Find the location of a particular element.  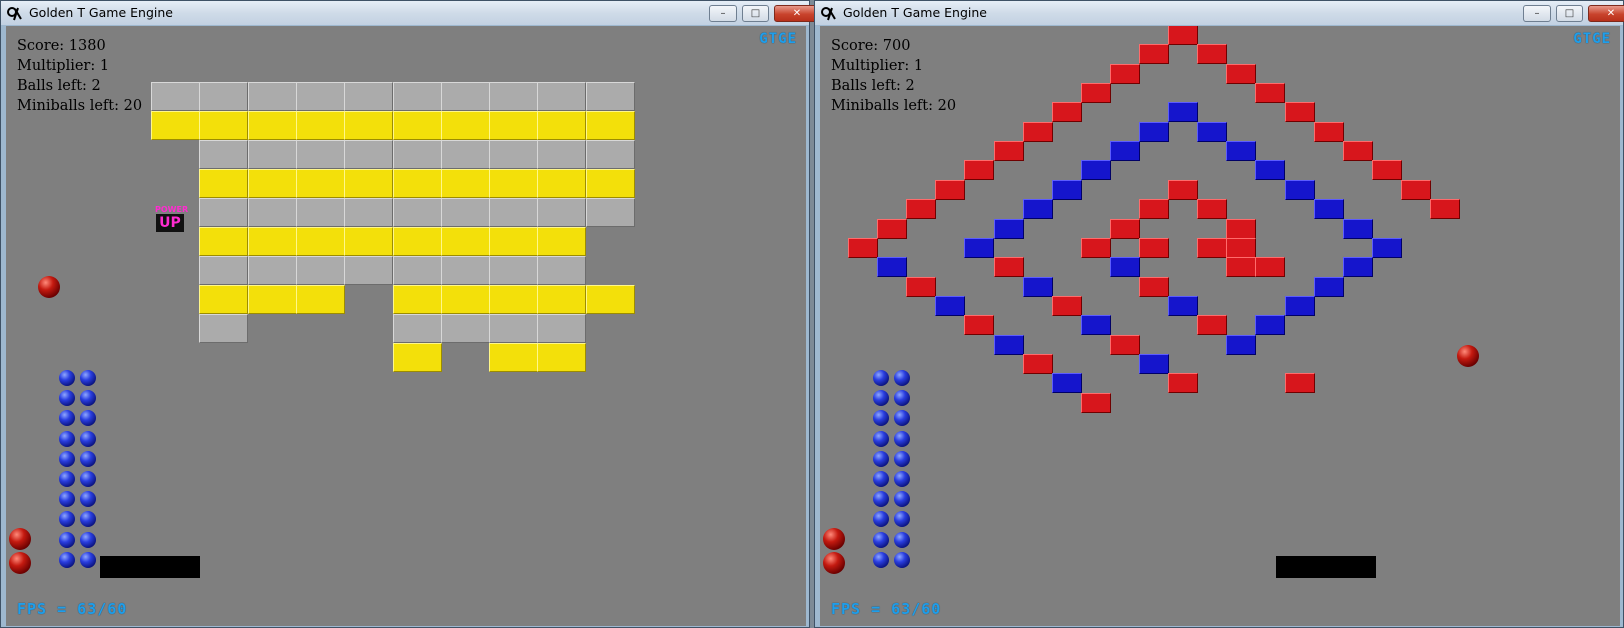

powerup-item: POWER UP is located at coordinates (172, 219).